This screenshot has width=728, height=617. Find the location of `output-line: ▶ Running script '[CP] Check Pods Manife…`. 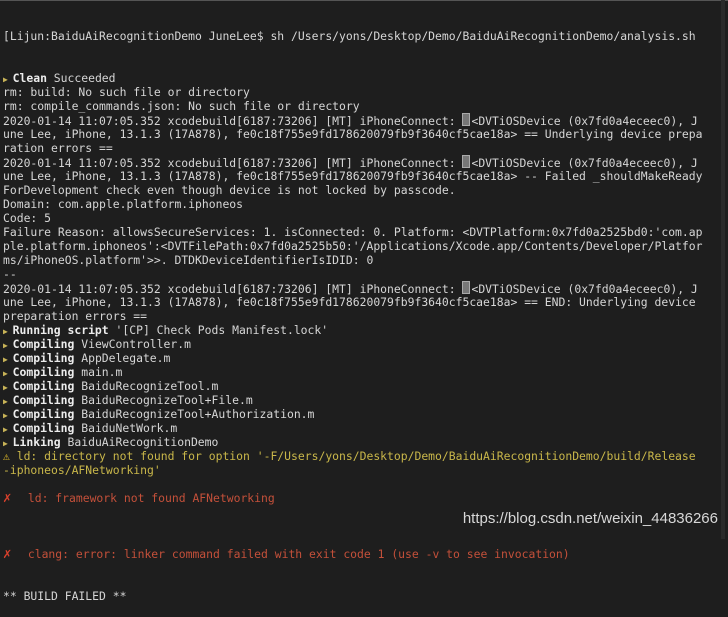

output-line: ▶ Running script '[CP] Check Pods Manife… is located at coordinates (359, 330).